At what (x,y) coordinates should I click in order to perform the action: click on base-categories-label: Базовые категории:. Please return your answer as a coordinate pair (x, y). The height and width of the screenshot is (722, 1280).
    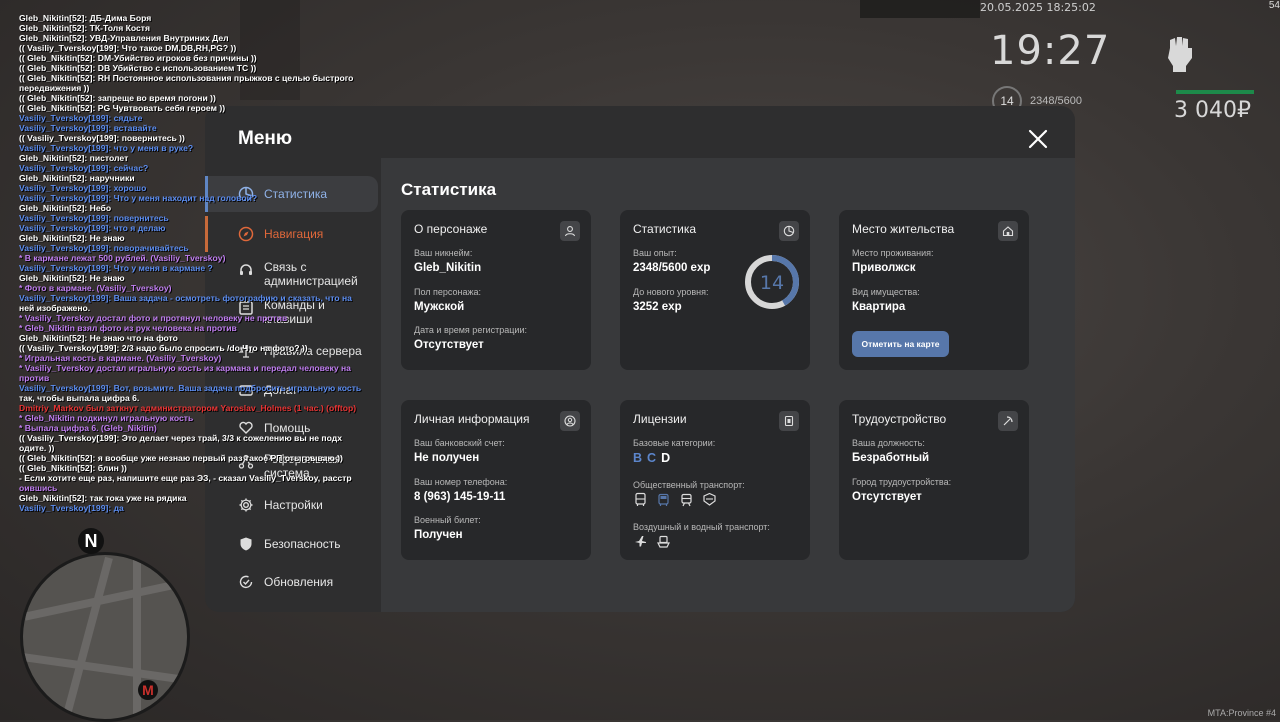
    Looking at the image, I should click on (674, 443).